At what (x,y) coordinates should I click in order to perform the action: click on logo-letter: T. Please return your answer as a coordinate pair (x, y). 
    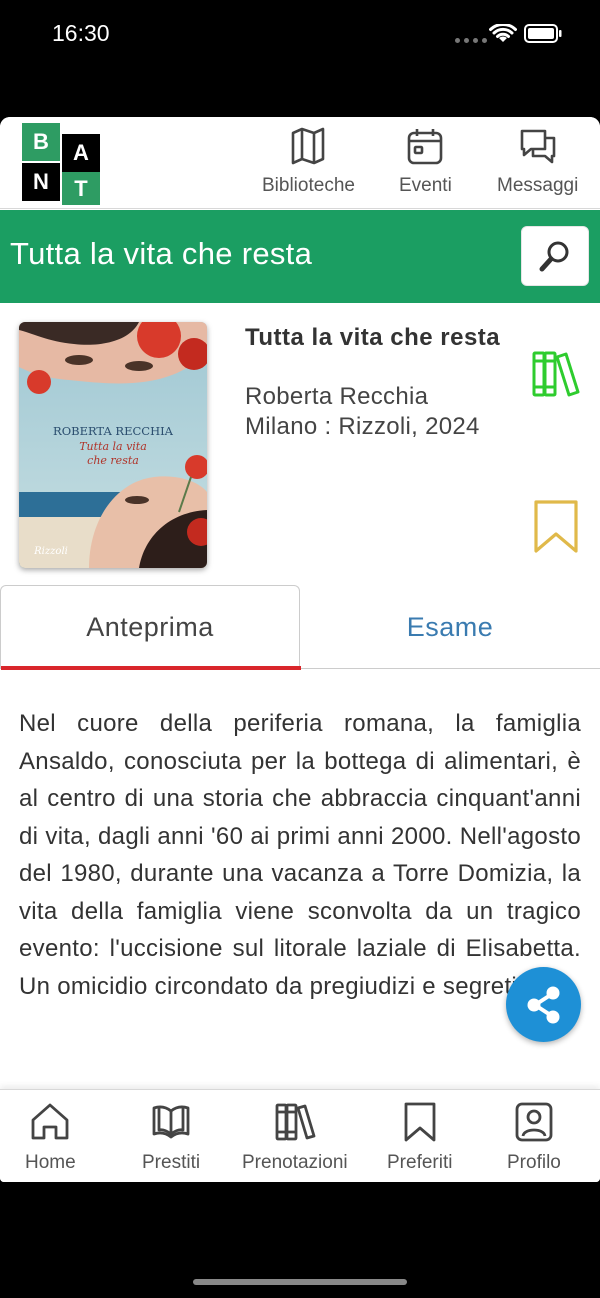
    Looking at the image, I should click on (81, 188).